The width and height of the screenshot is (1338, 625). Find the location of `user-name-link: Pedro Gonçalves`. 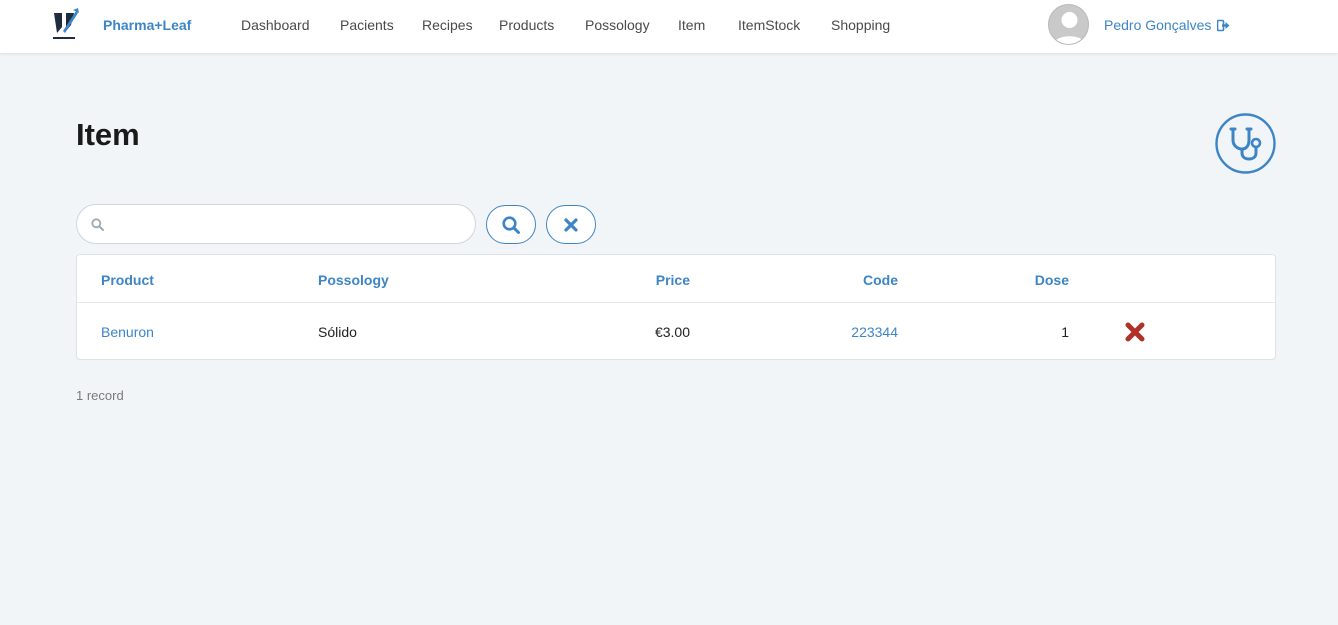

user-name-link: Pedro Gonçalves is located at coordinates (1157, 25).